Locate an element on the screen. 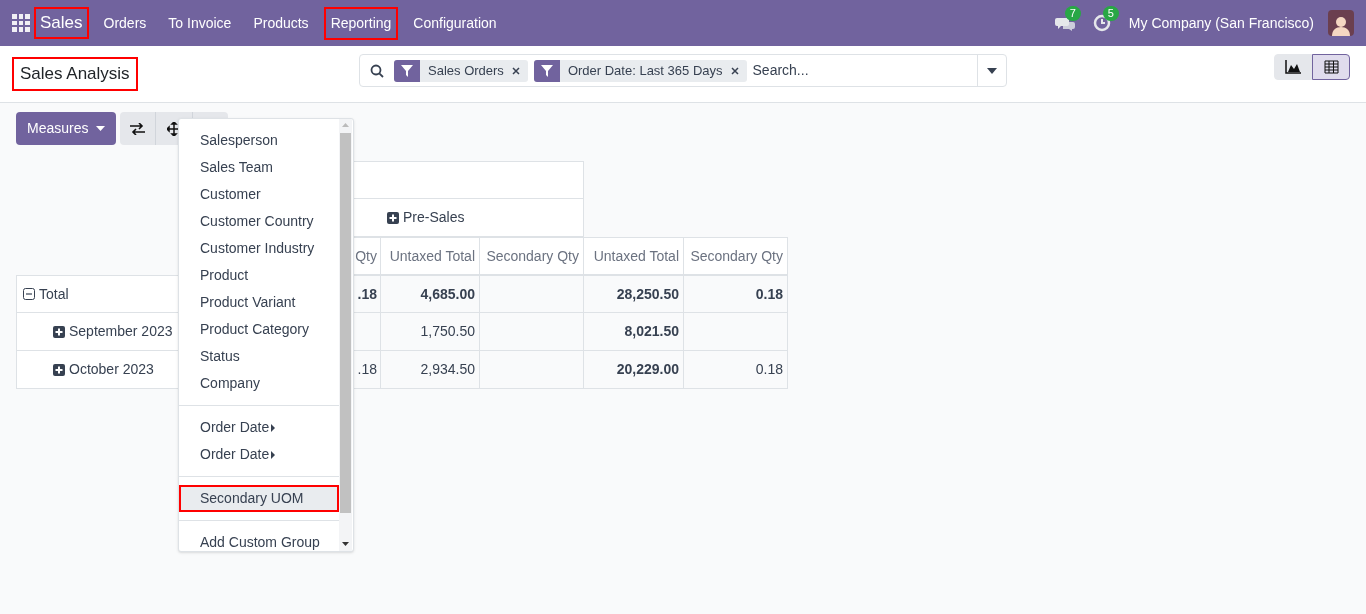  graph-view-button is located at coordinates (1293, 67).